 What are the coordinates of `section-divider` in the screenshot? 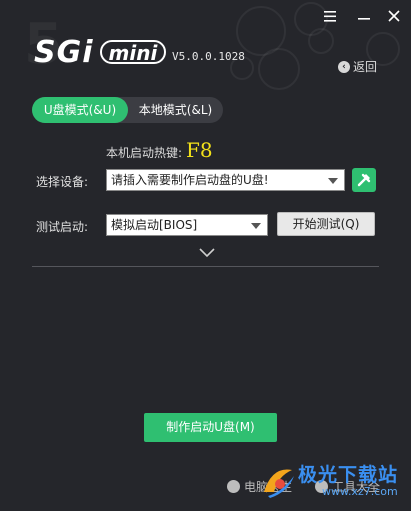 It's located at (205, 266).